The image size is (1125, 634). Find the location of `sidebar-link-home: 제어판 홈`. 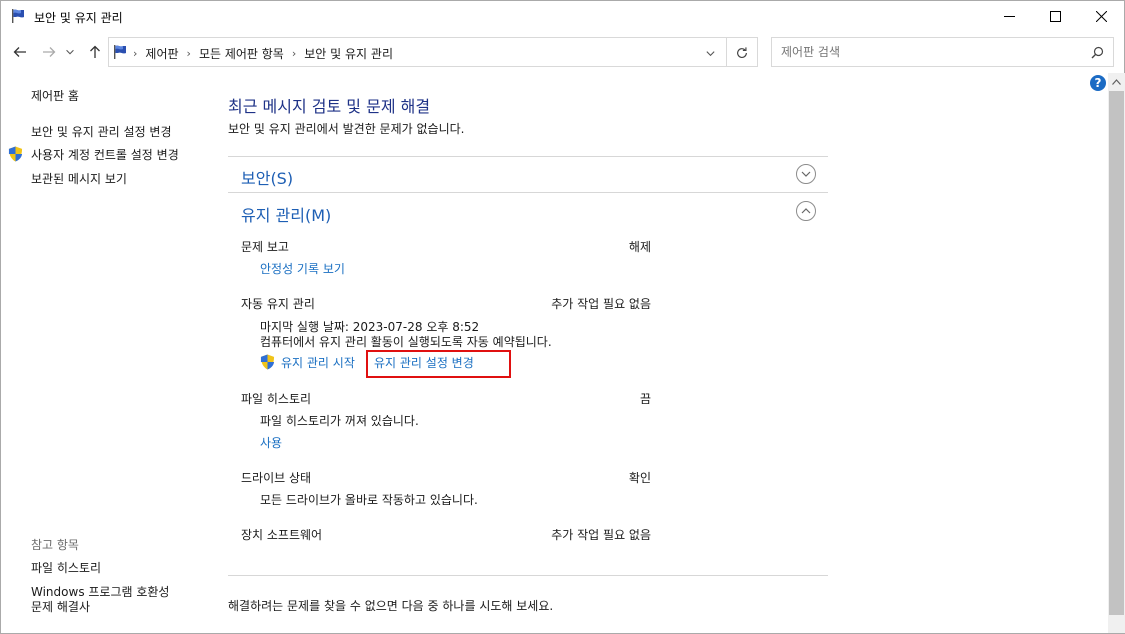

sidebar-link-home: 제어판 홈 is located at coordinates (55, 95).